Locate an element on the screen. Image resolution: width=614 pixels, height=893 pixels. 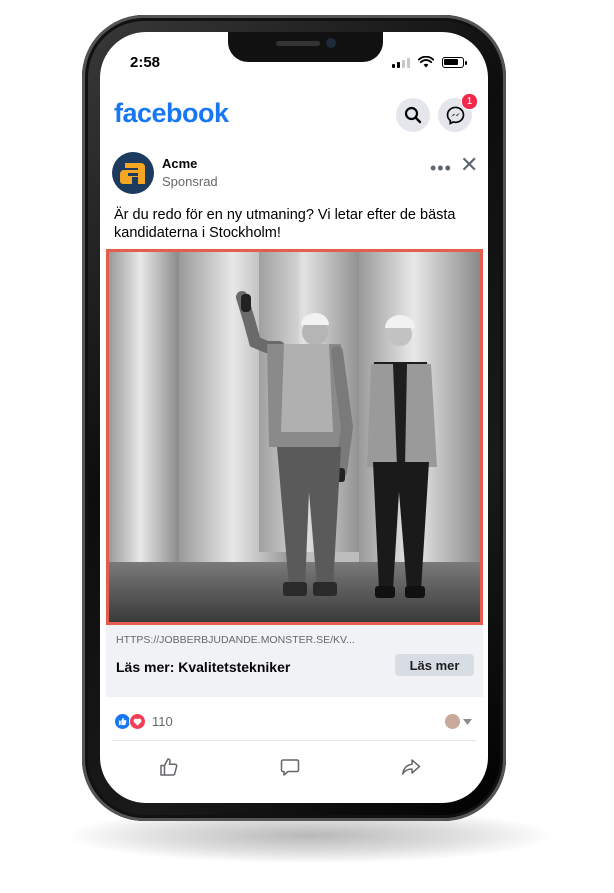
search-icon is located at coordinates (413, 115).